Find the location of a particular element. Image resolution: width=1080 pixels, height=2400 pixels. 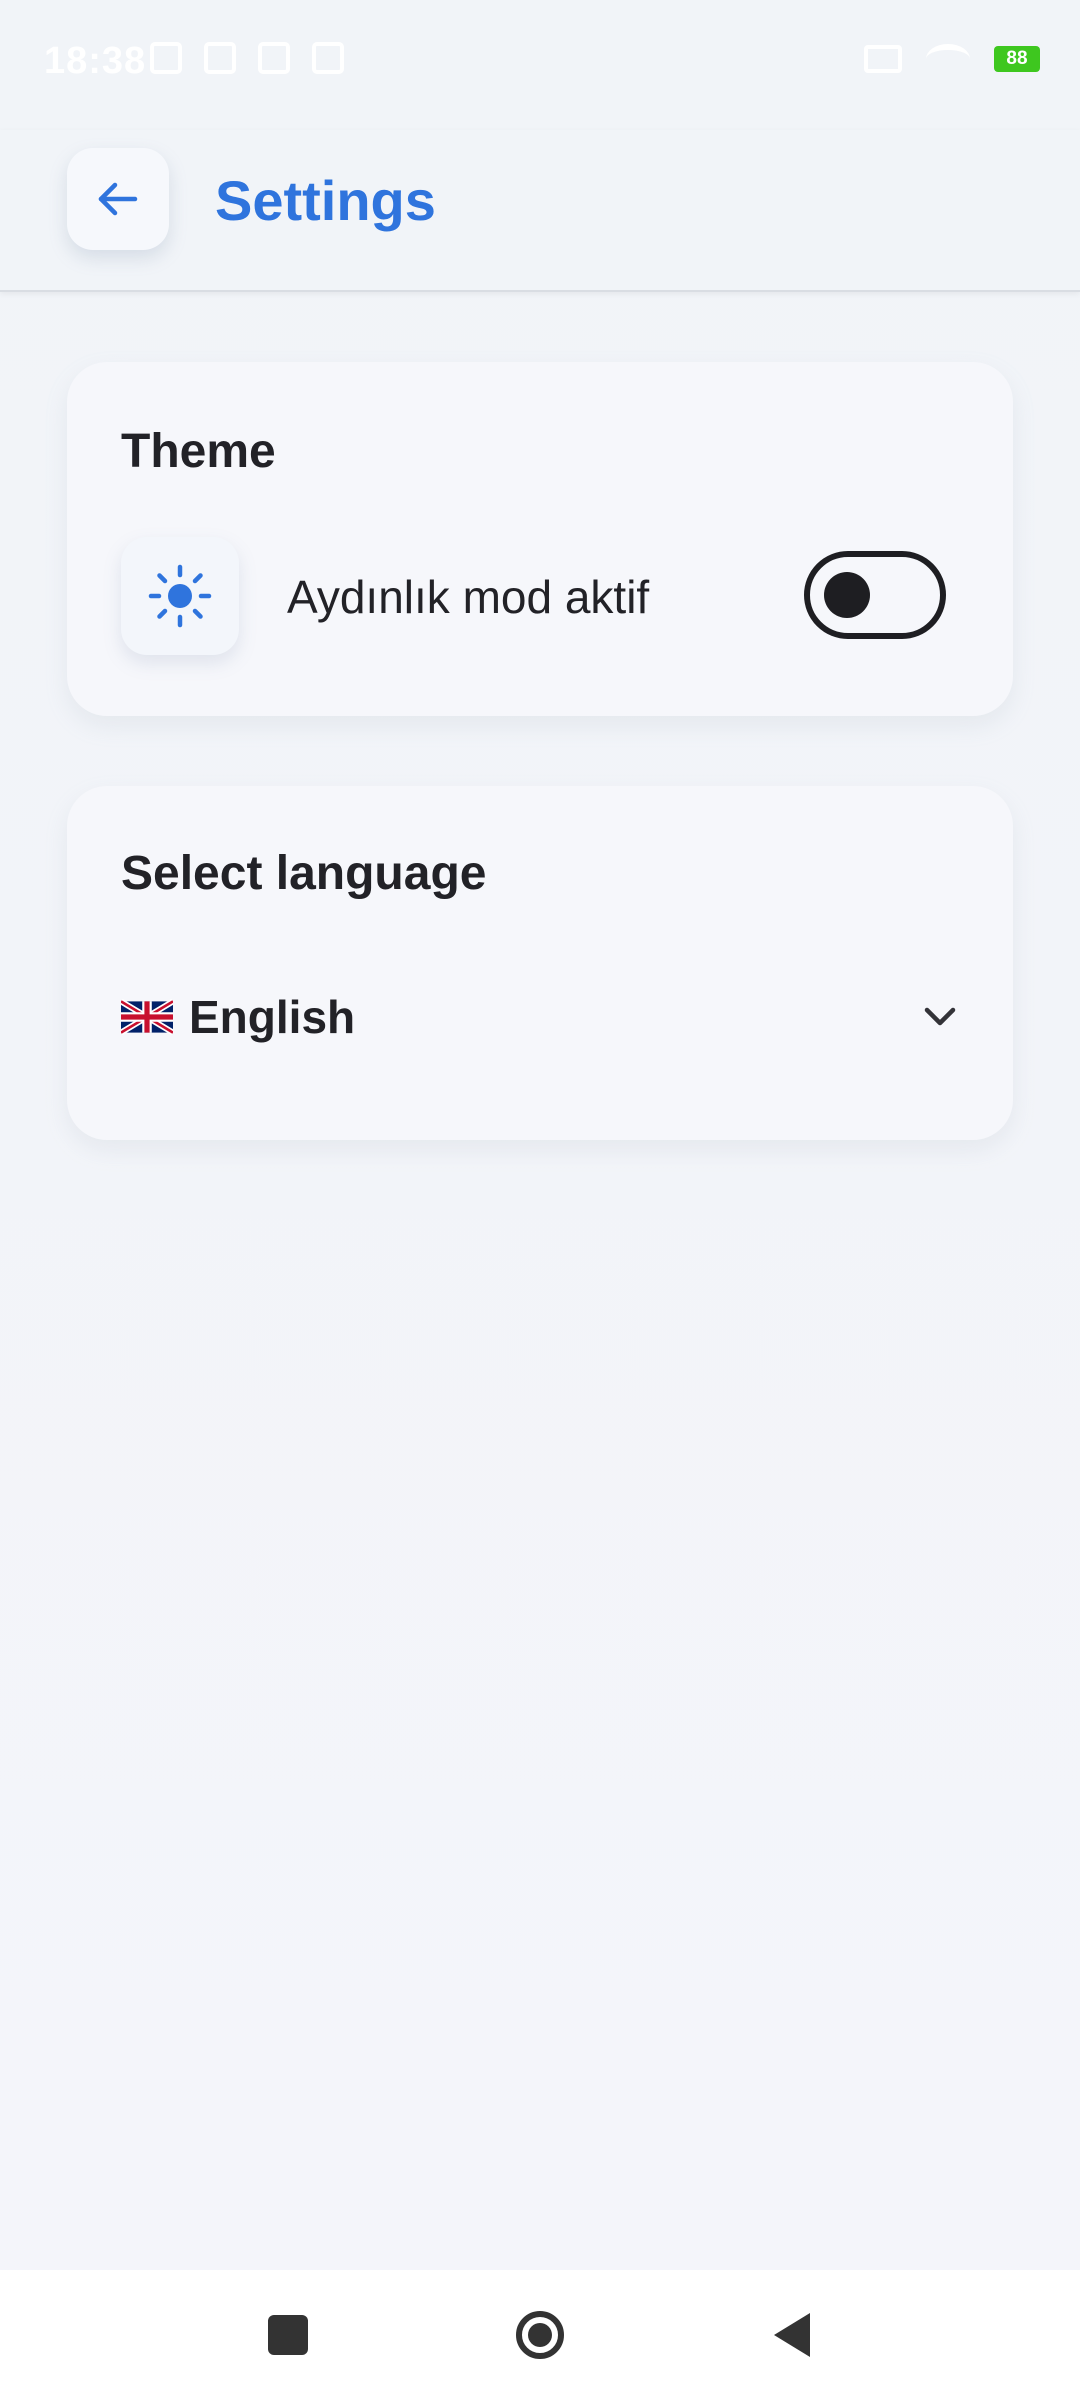

wifi-icon is located at coordinates (948, 59).